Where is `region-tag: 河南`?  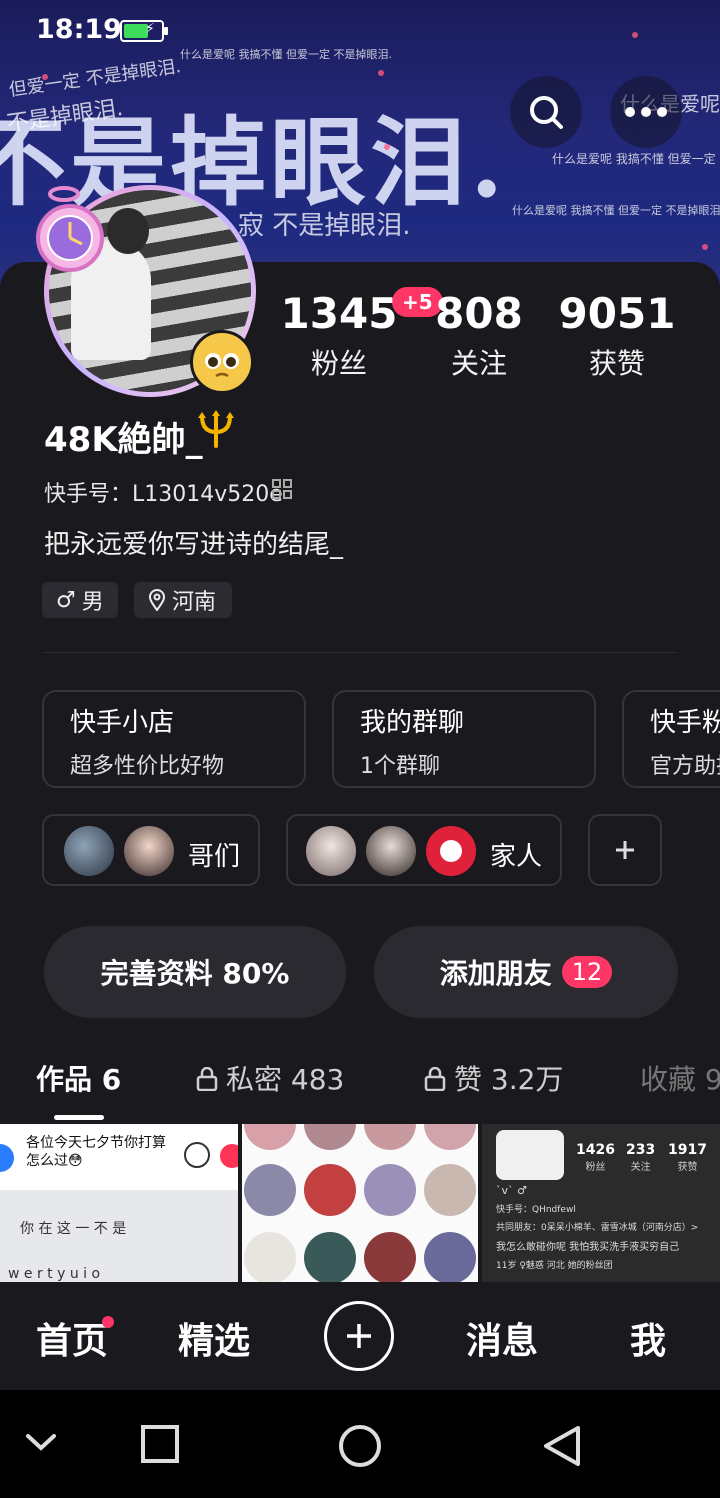
region-tag: 河南 is located at coordinates (183, 600).